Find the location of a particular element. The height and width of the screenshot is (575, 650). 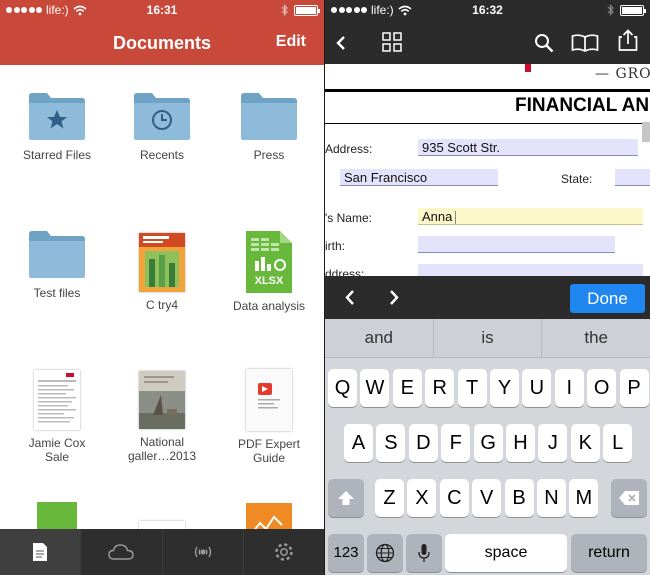

form-document-thumbnail is located at coordinates (57, 400).